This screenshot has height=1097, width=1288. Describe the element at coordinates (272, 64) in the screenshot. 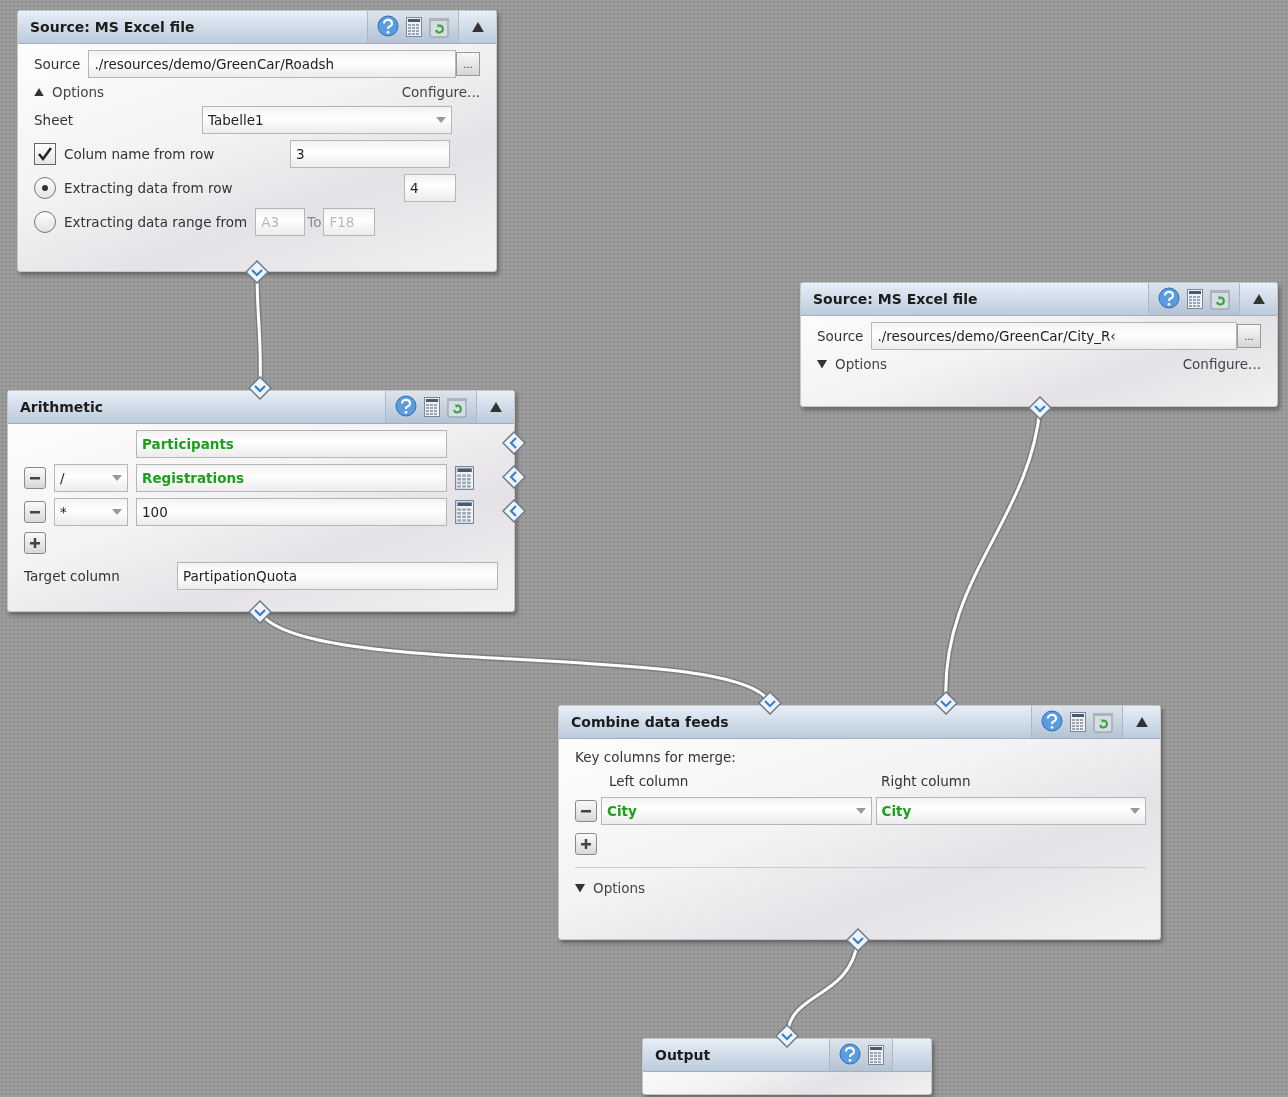

I see `file-path-field: ./resources/demo/GreenCar/Roadsh` at that location.